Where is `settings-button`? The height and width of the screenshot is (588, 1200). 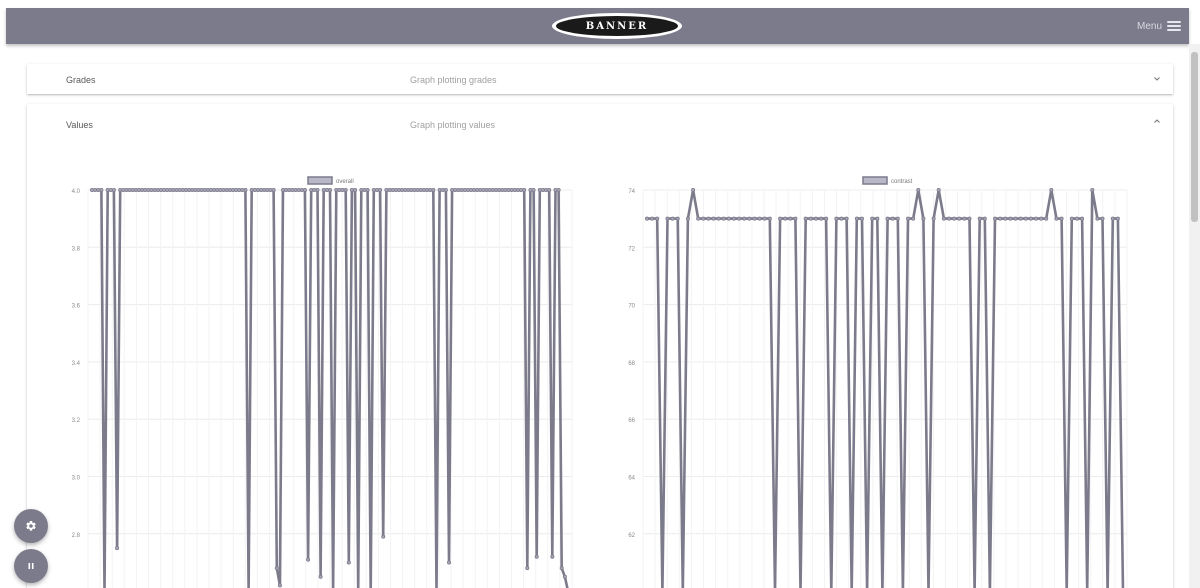
settings-button is located at coordinates (31, 526).